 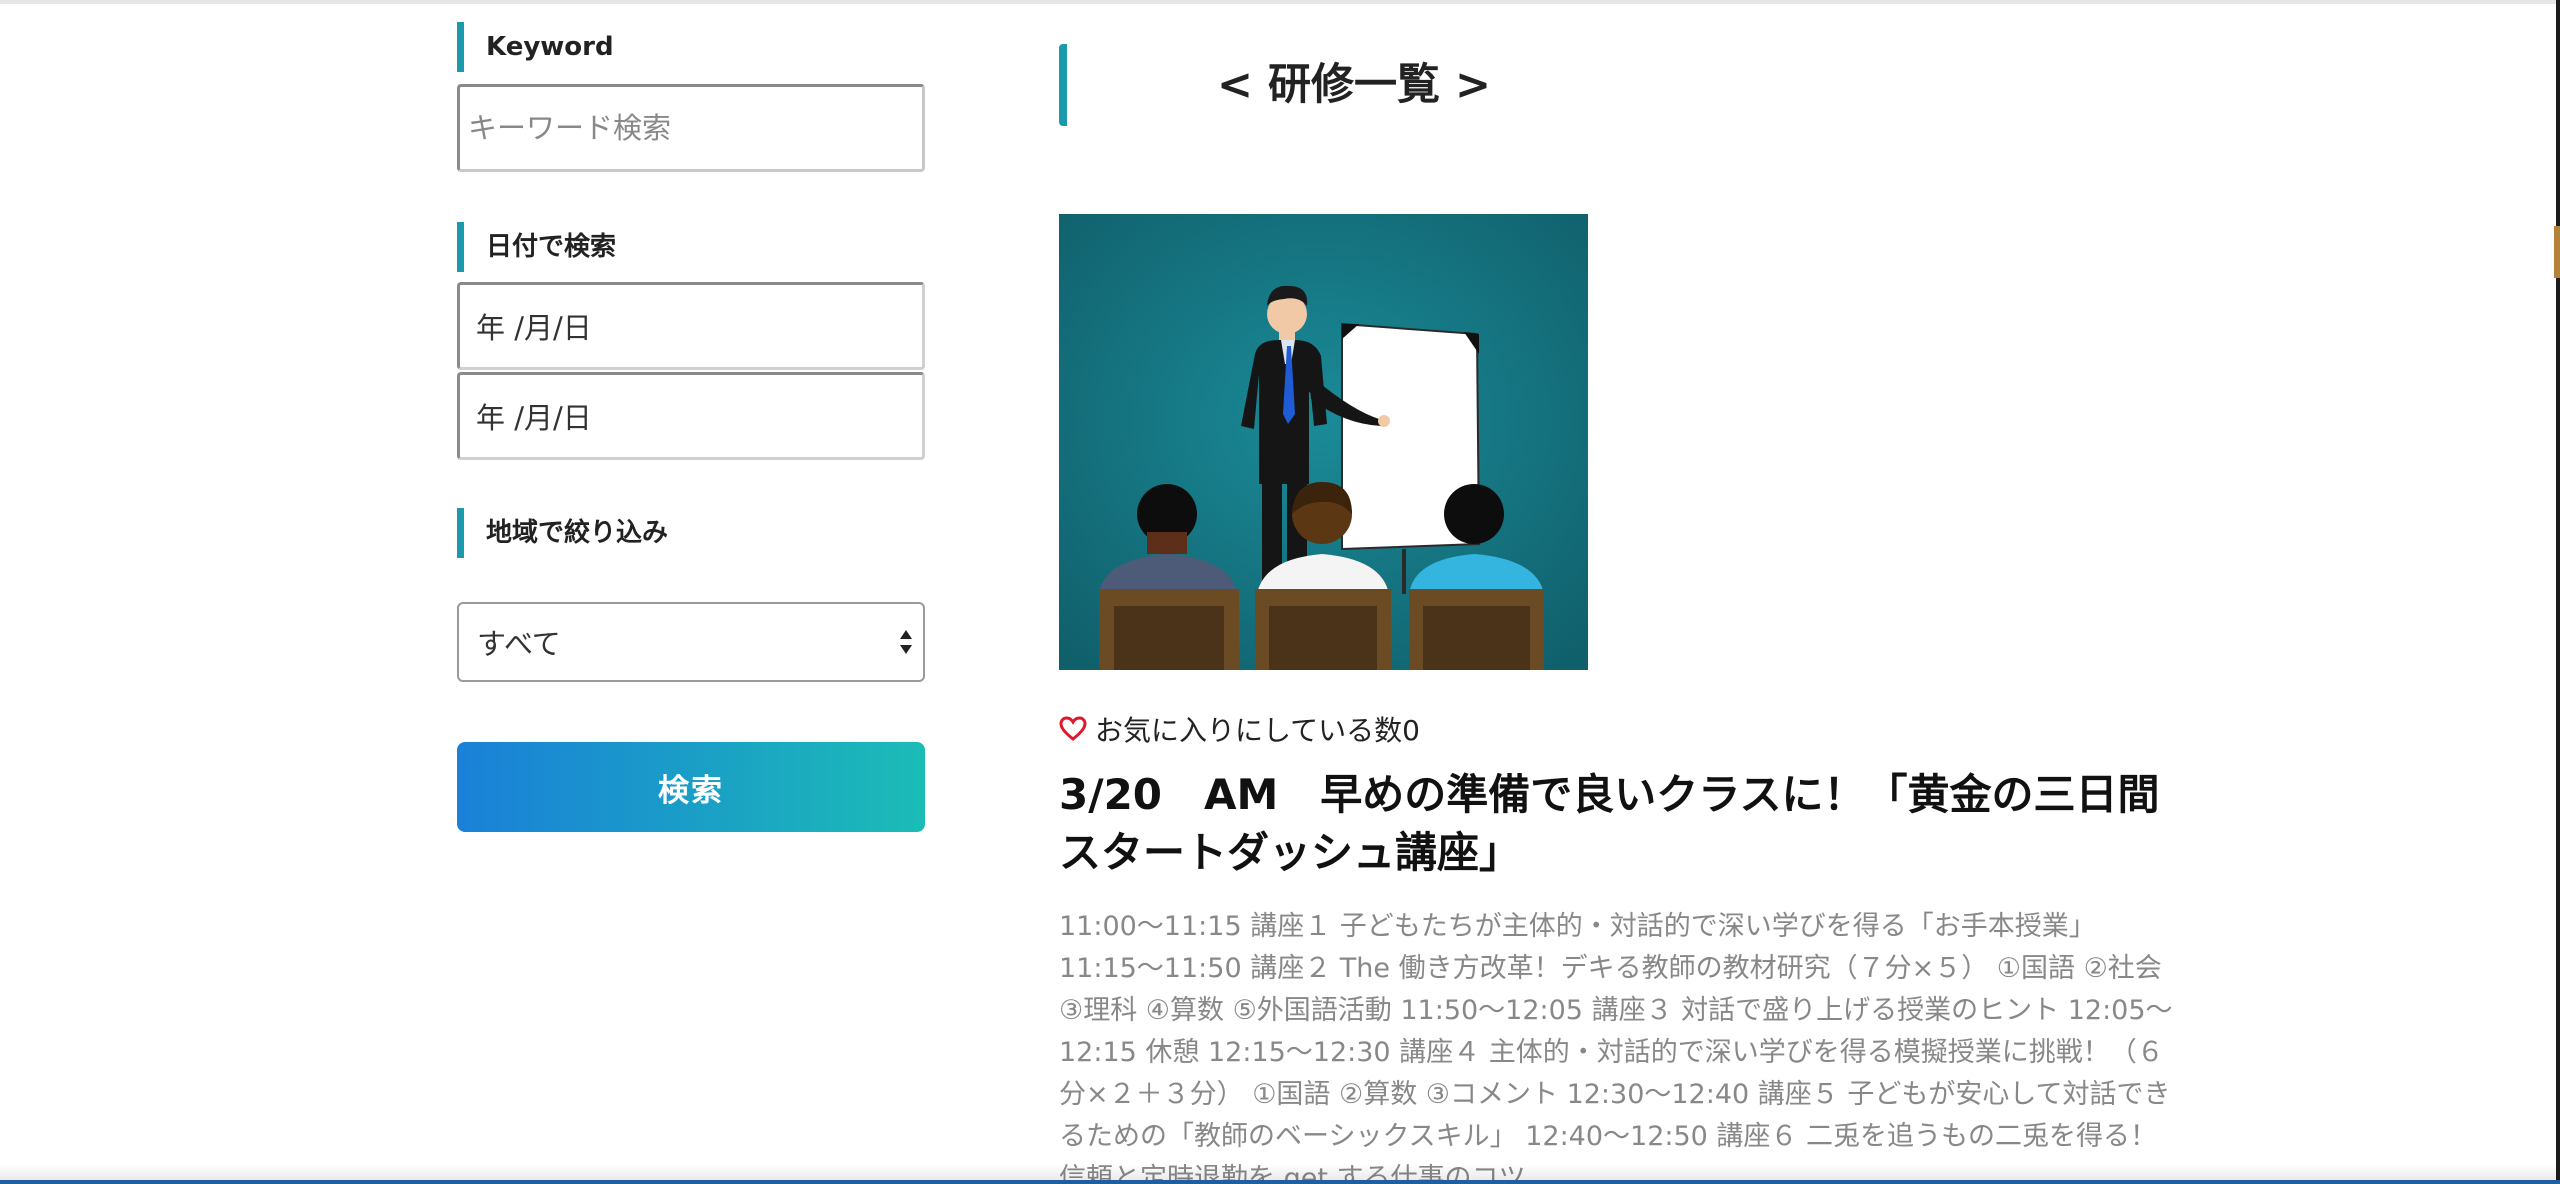 I want to click on keyword-search-input, so click(x=691, y=128).